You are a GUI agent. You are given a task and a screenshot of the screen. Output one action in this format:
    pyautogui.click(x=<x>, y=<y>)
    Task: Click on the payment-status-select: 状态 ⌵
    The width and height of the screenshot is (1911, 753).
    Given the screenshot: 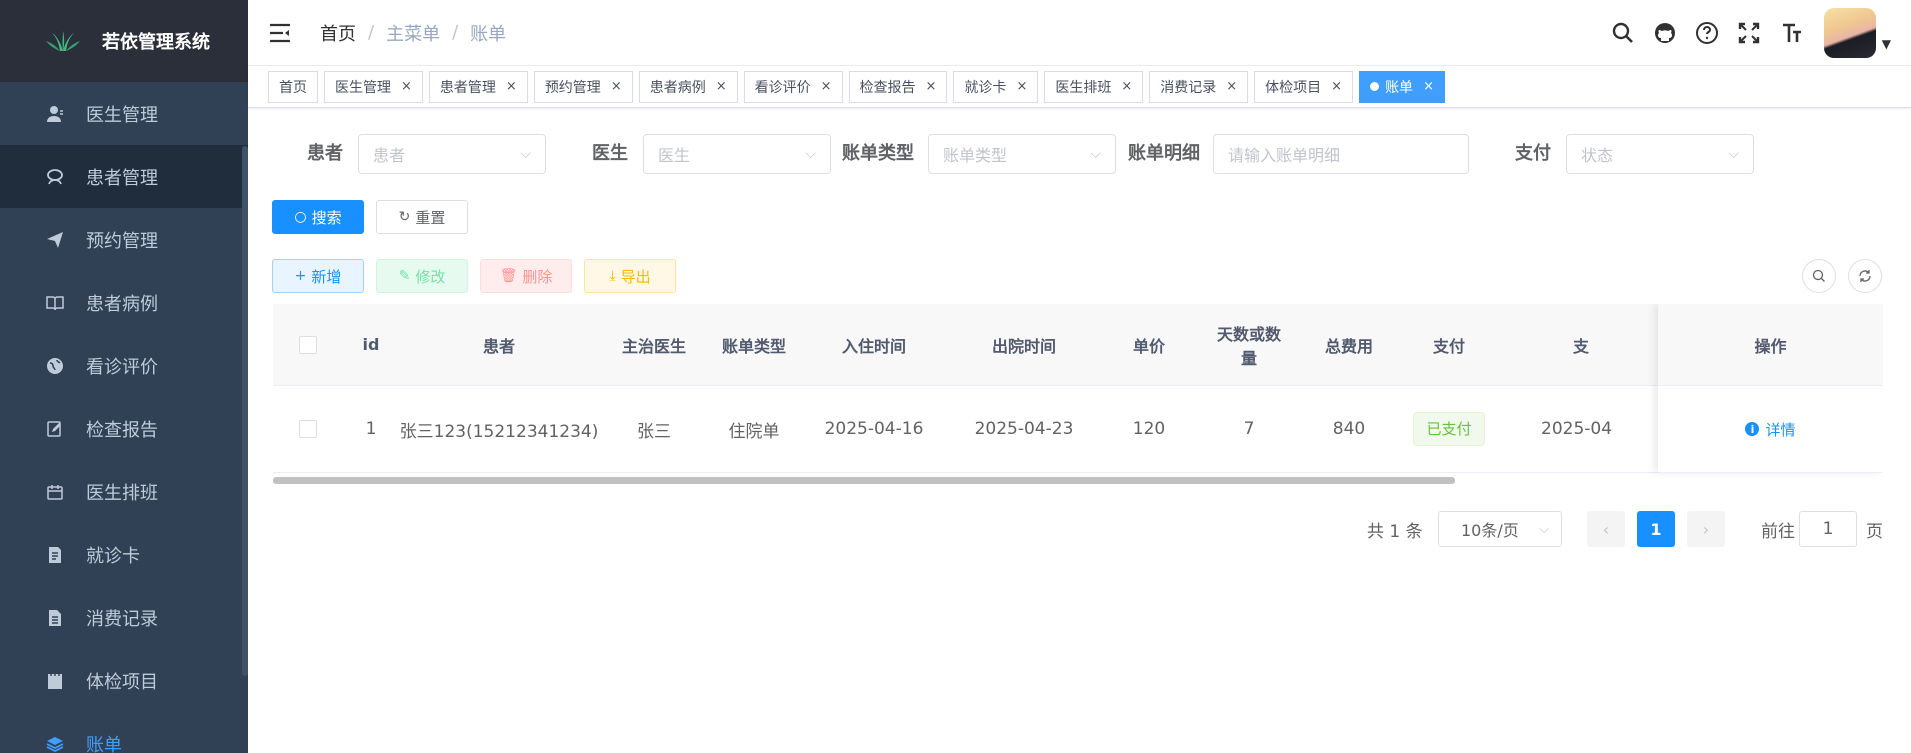 What is the action you would take?
    pyautogui.click(x=1660, y=154)
    